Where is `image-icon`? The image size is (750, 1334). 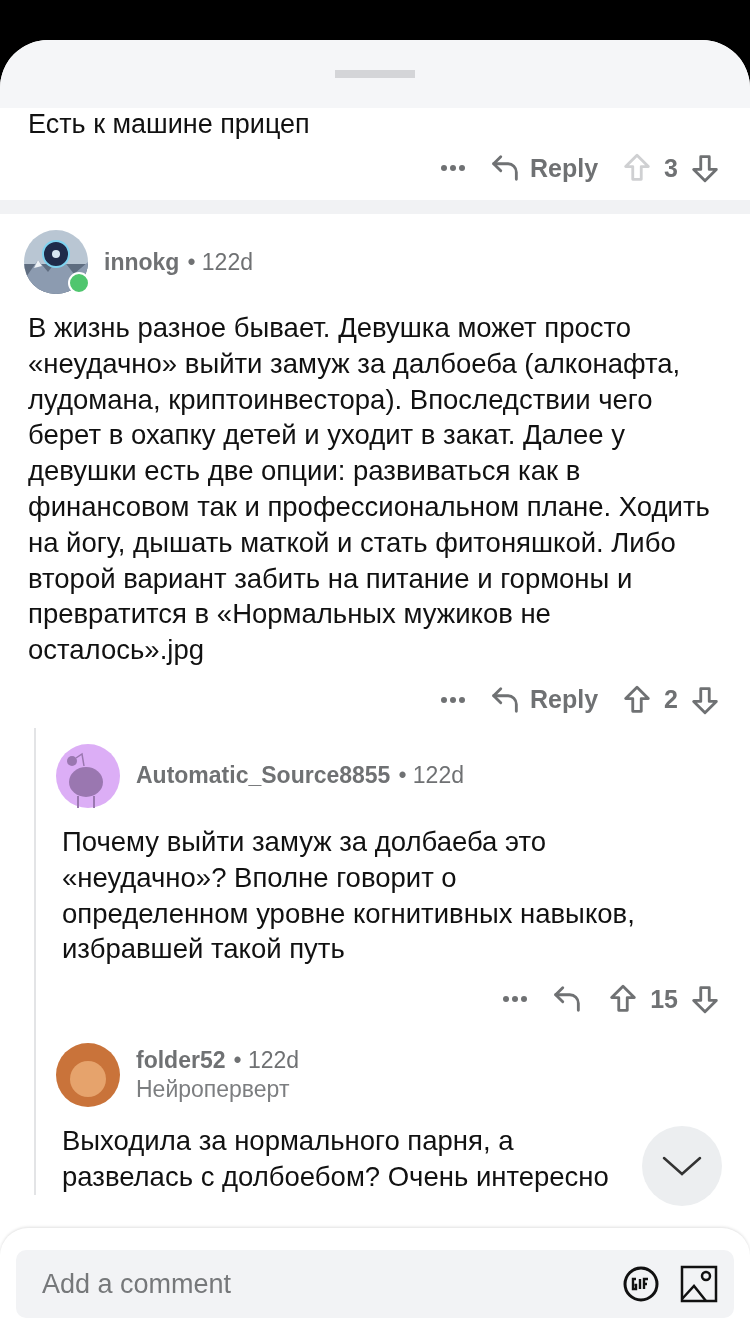 image-icon is located at coordinates (699, 1284).